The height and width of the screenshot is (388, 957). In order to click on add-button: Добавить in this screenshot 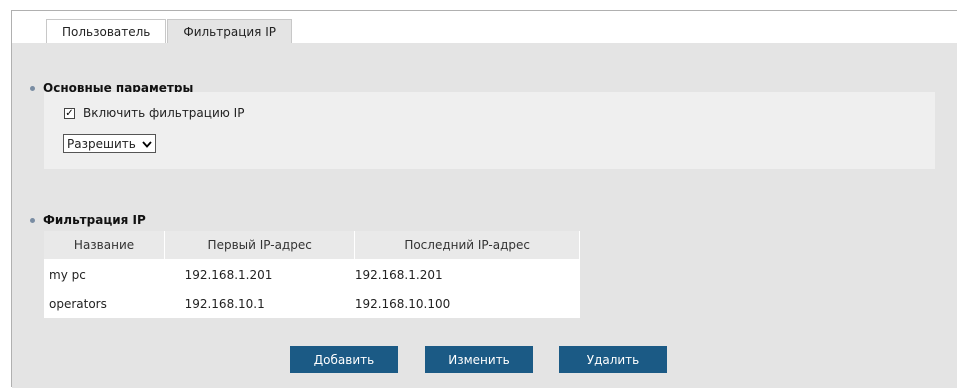, I will do `click(344, 359)`.